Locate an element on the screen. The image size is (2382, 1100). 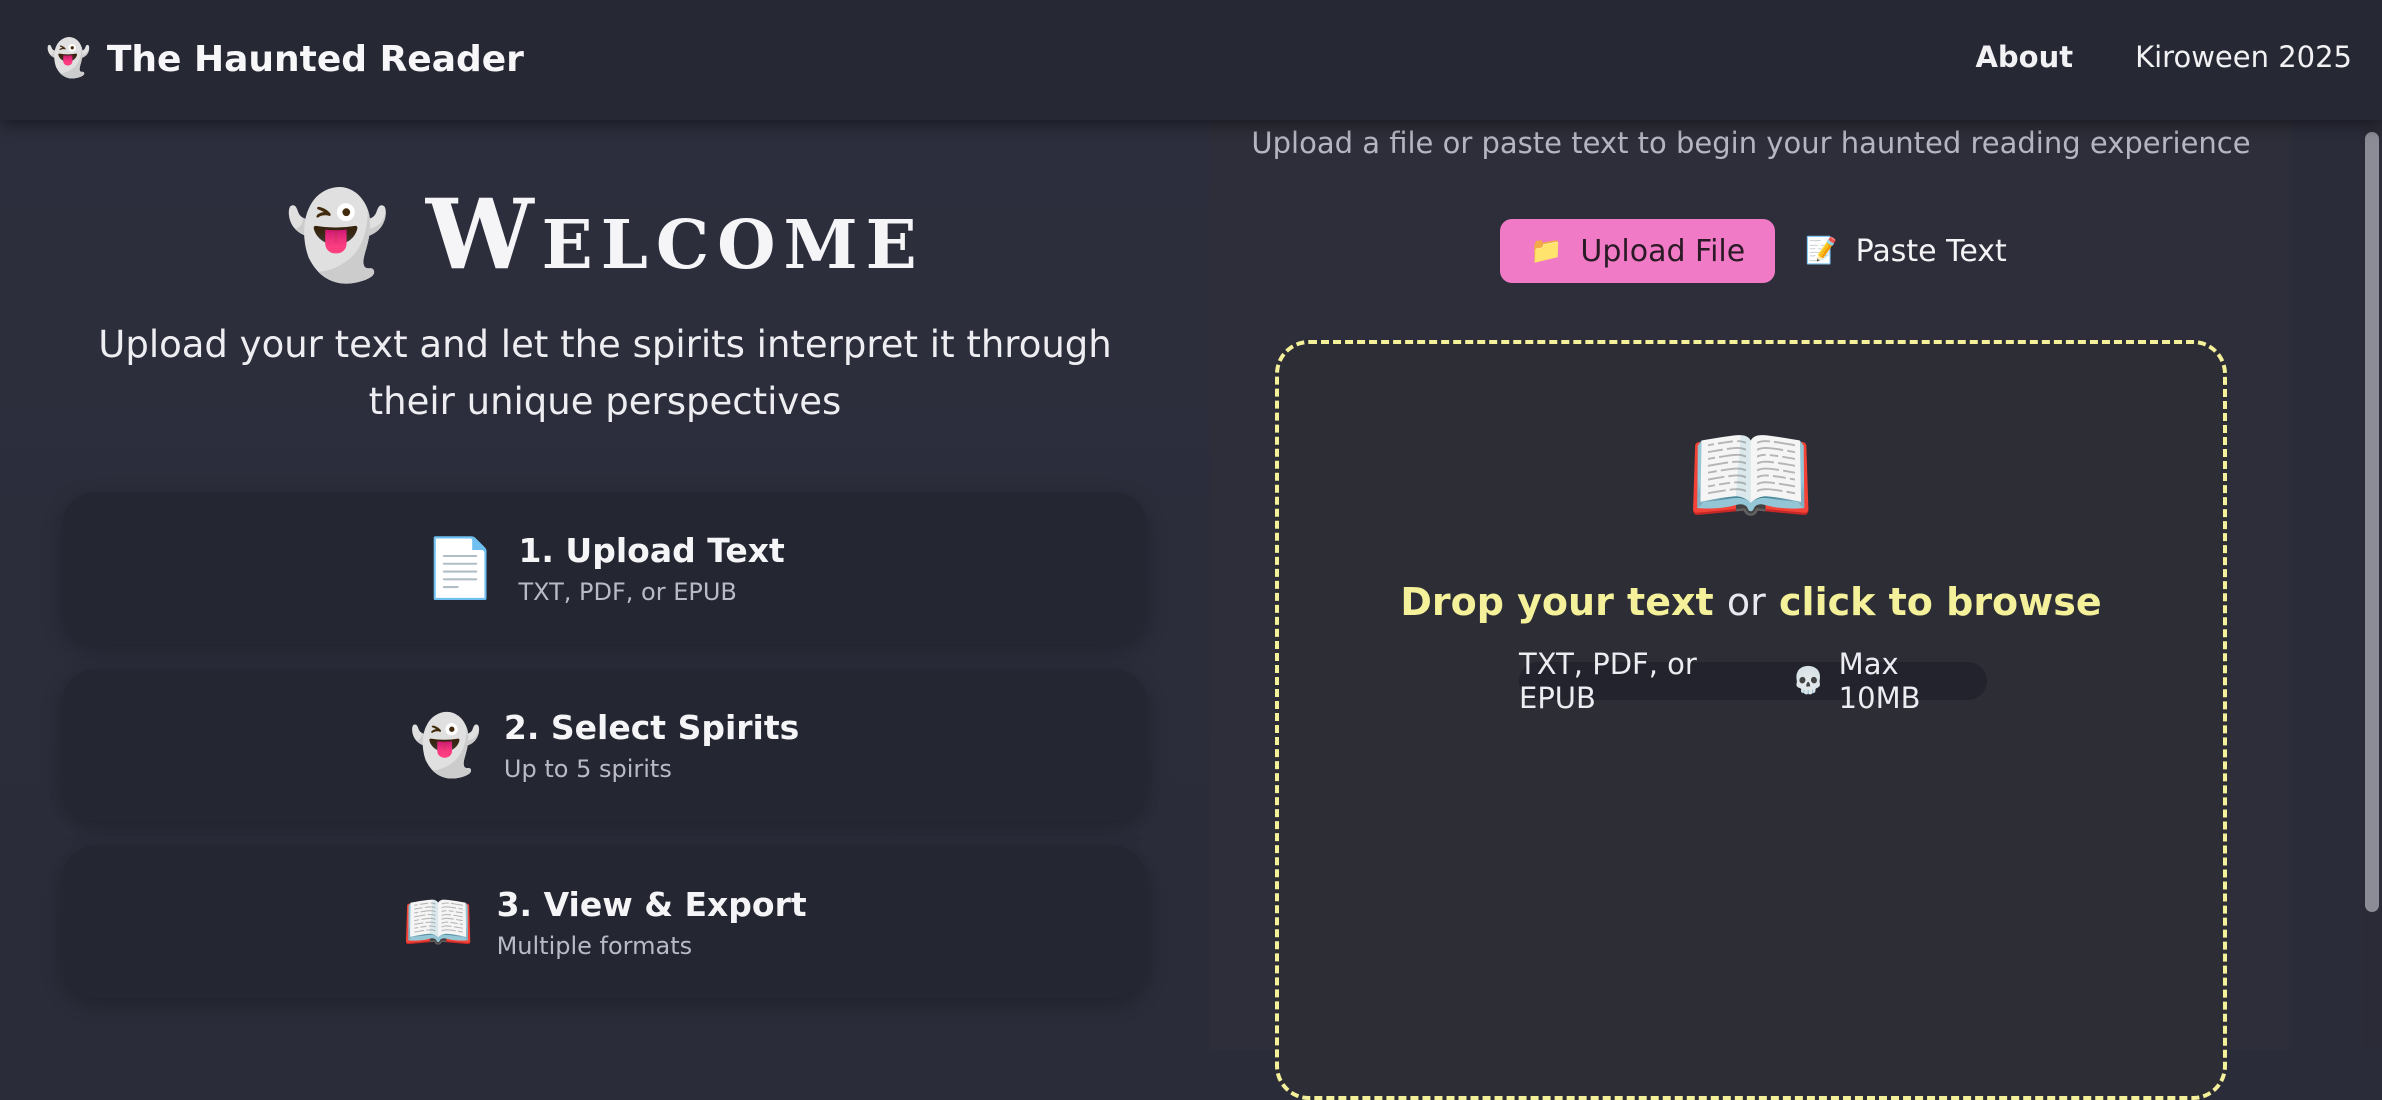
or-text: or is located at coordinates (1746, 602).